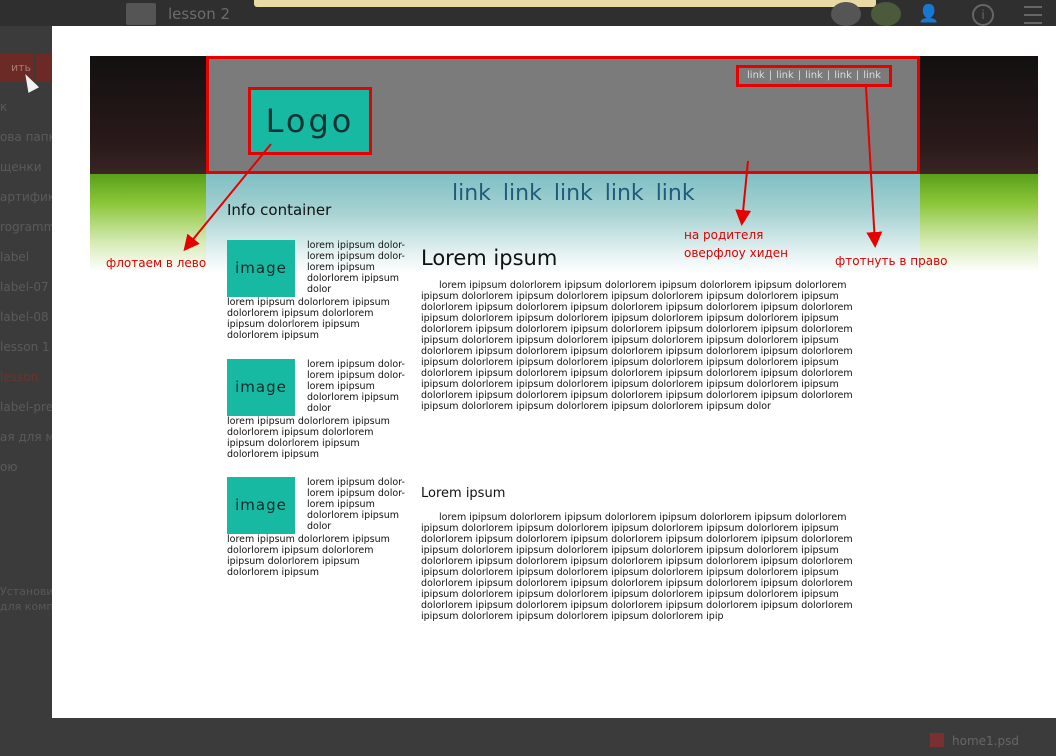  Describe the element at coordinates (983, 15) in the screenshot. I see `info-icon: i` at that location.